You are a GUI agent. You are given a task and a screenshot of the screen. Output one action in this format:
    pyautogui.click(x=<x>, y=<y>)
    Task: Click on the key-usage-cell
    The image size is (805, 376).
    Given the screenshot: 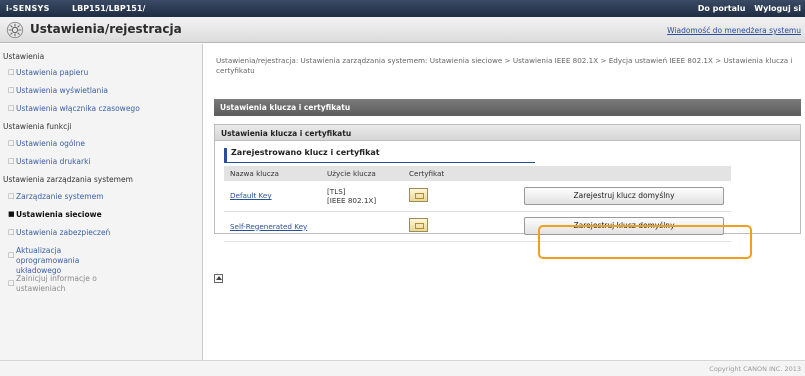 What is the action you would take?
    pyautogui.click(x=362, y=226)
    